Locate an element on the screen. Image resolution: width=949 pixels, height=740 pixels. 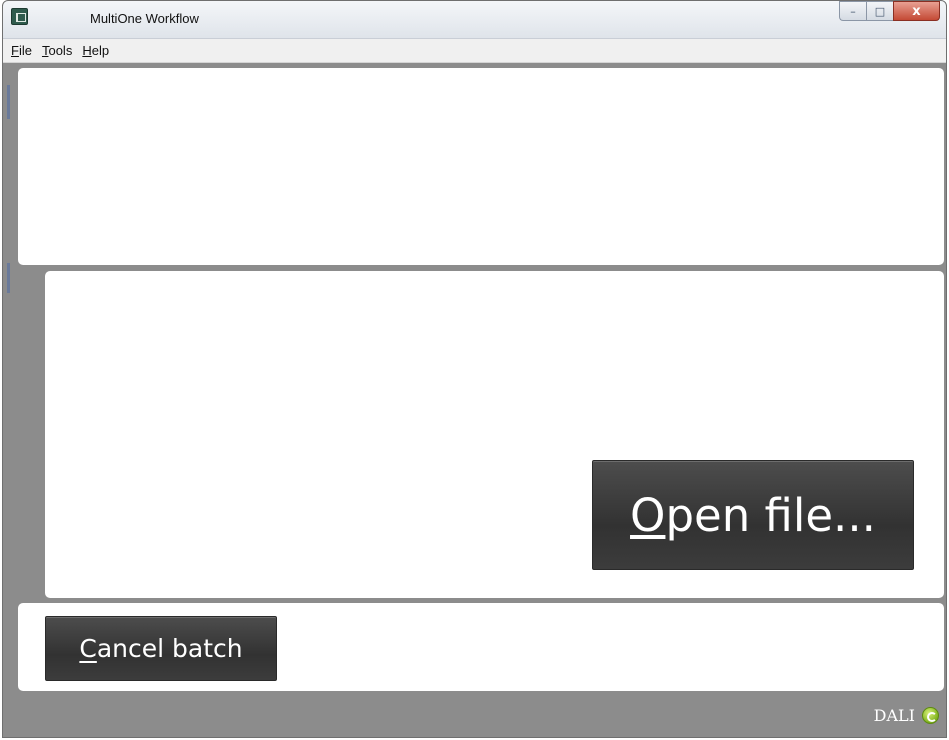
menu-help: Help is located at coordinates (95, 50).